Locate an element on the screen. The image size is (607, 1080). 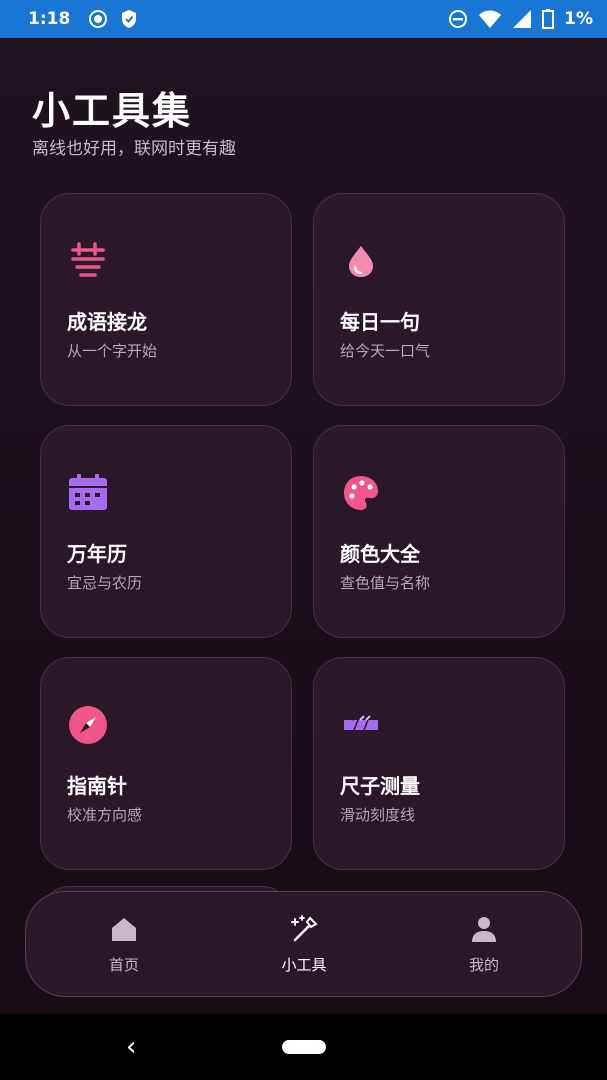
tool-desc: 查色值与名称 is located at coordinates (385, 583).